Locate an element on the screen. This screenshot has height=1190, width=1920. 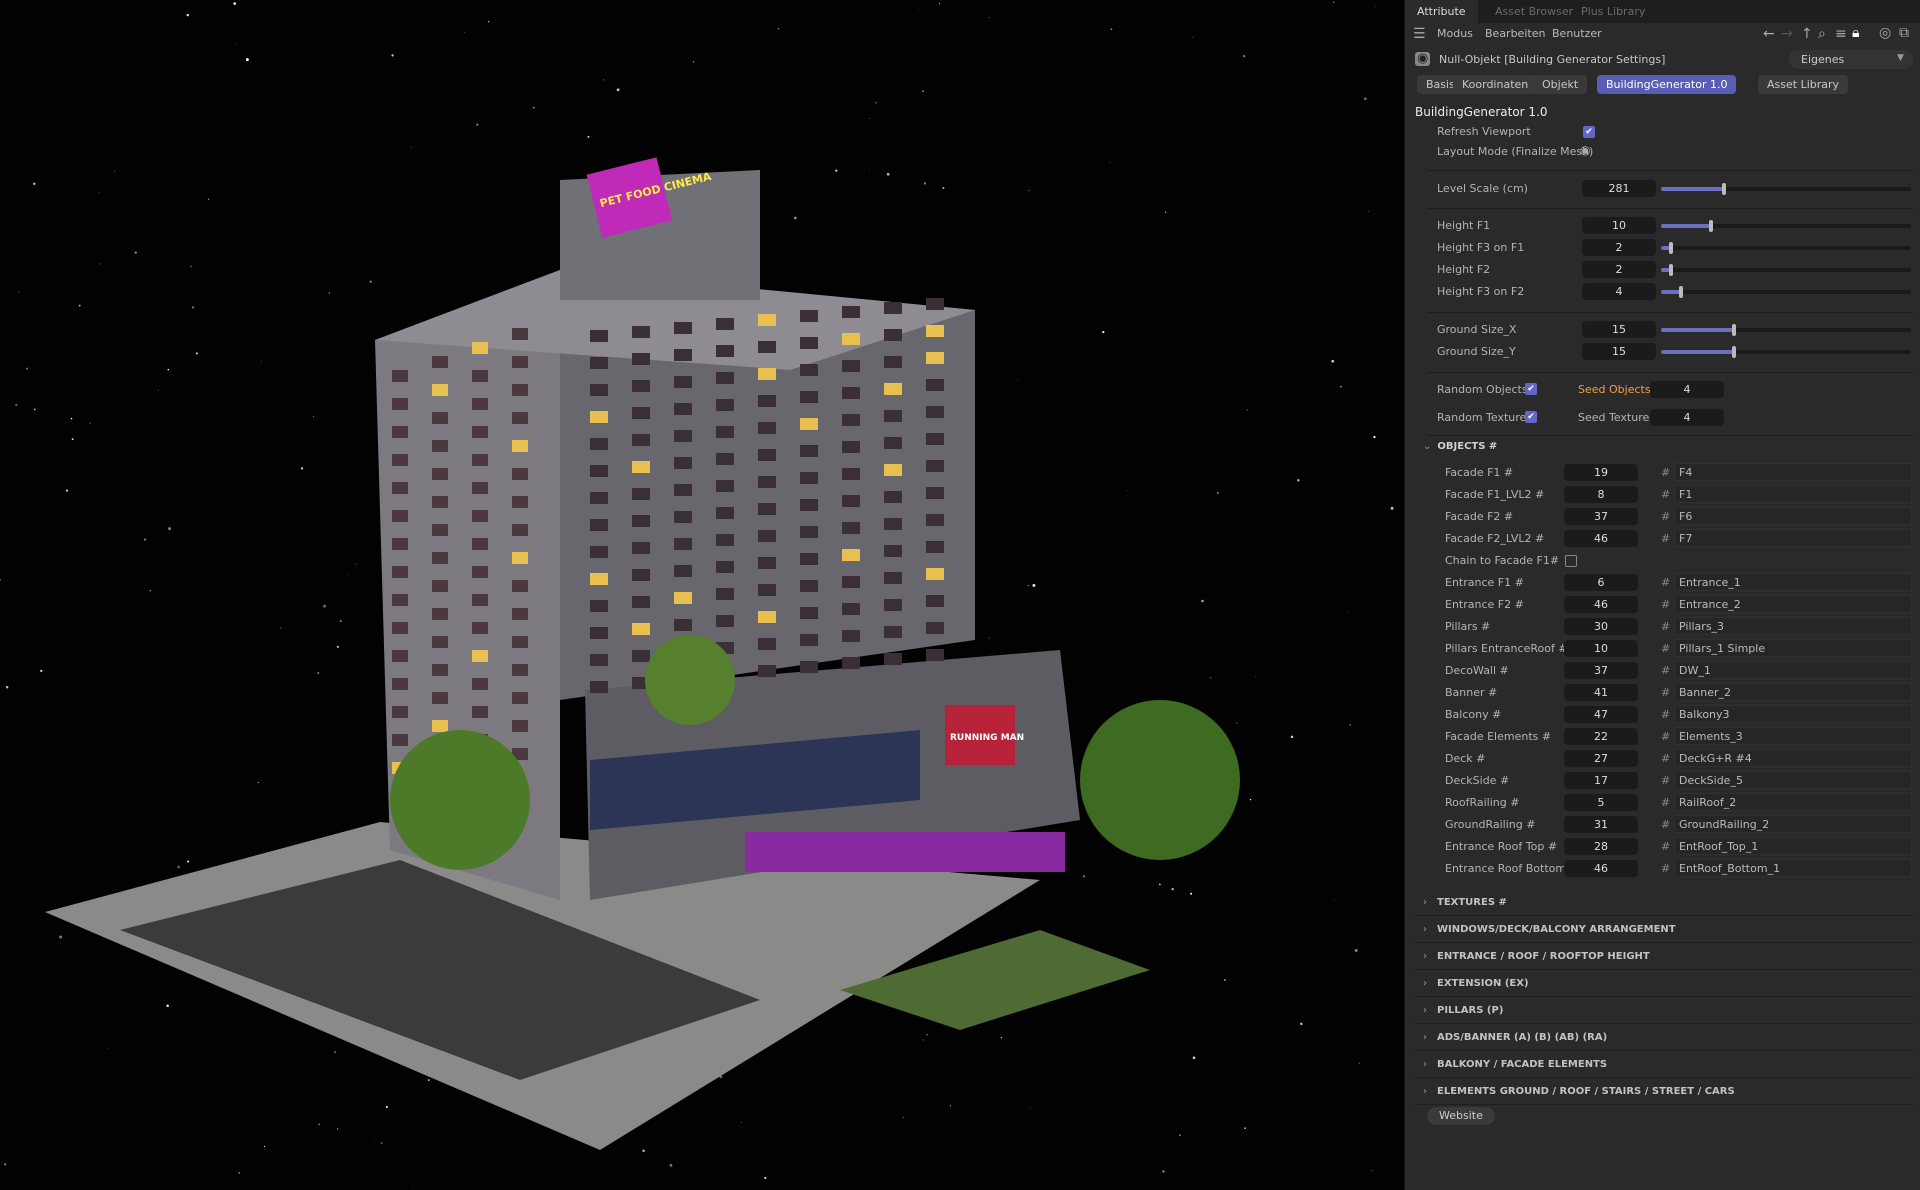
object-count-field: 10 is located at coordinates (1601, 648).